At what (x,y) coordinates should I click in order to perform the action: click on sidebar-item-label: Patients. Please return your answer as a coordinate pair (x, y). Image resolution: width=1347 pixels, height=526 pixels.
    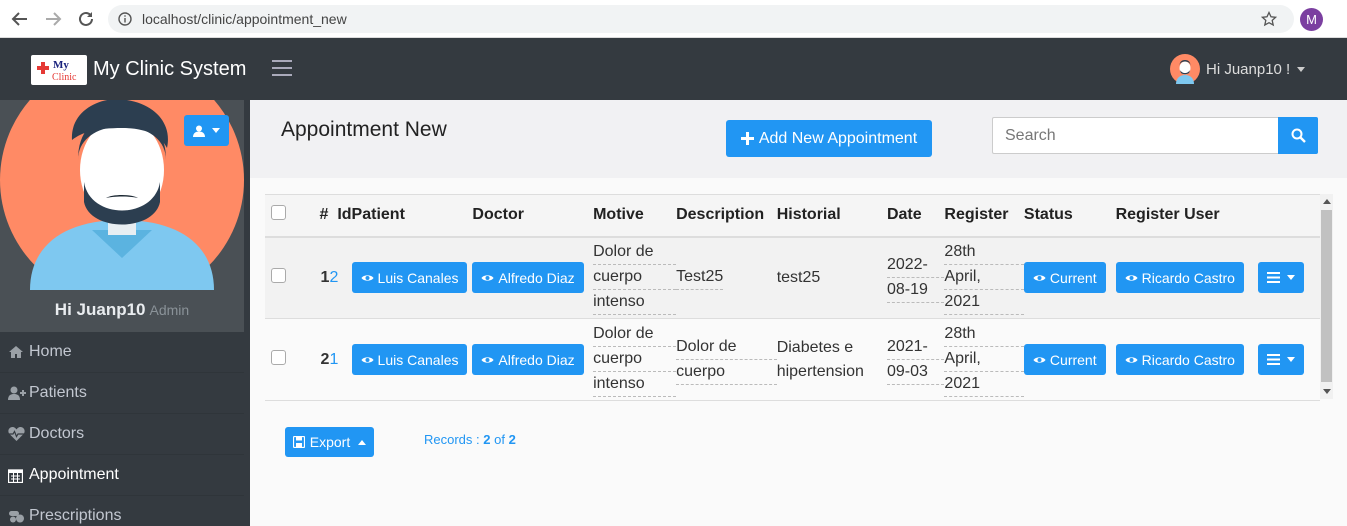
    Looking at the image, I should click on (58, 392).